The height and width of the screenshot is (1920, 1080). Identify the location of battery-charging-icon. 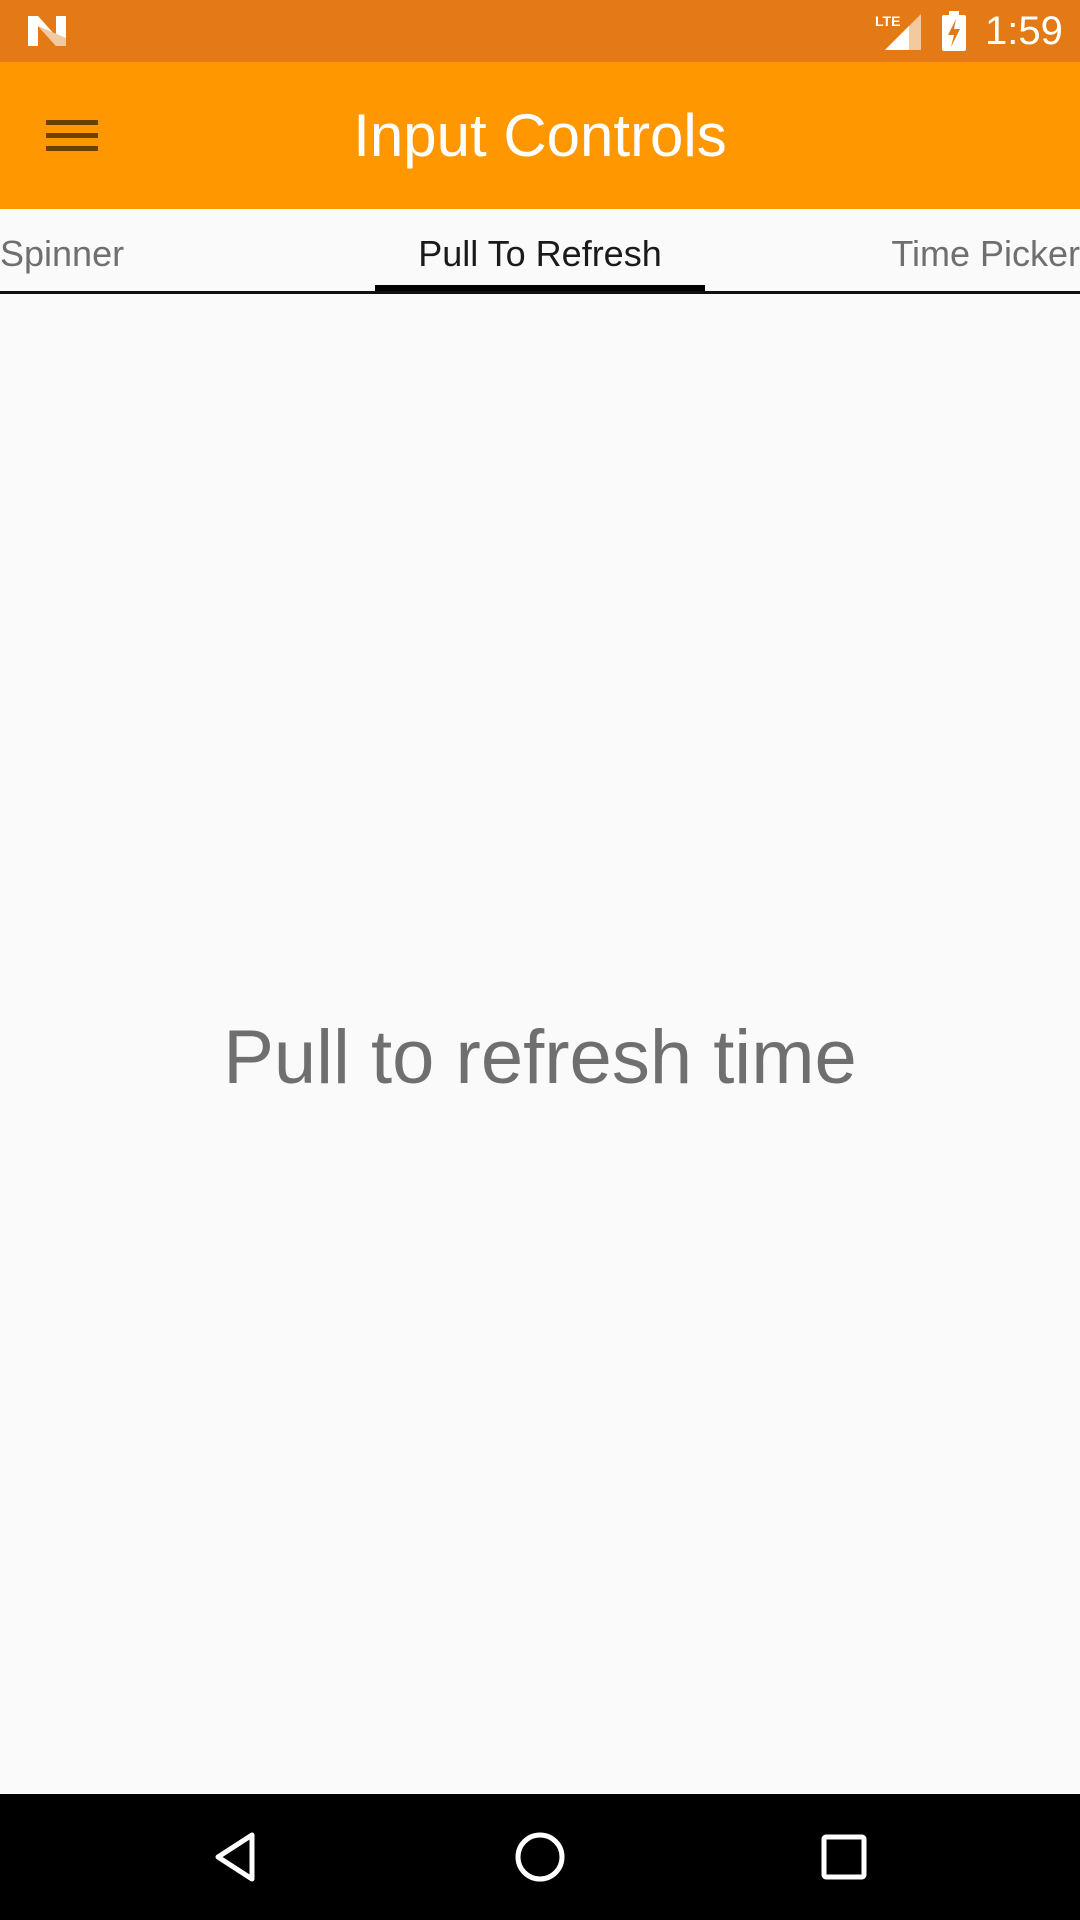
(954, 31).